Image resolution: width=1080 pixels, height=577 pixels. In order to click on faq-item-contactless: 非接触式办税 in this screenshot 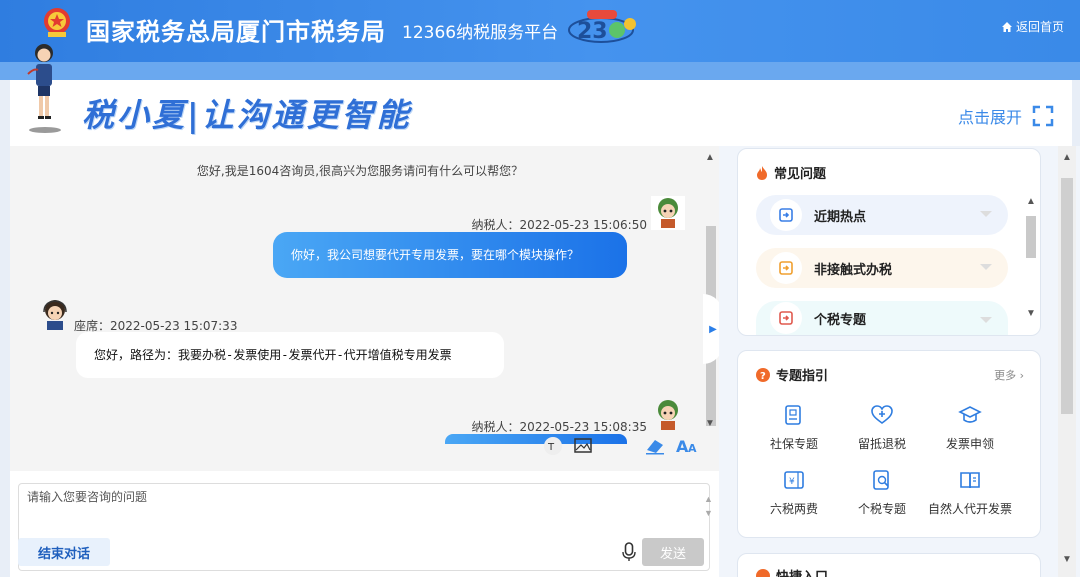, I will do `click(882, 268)`.